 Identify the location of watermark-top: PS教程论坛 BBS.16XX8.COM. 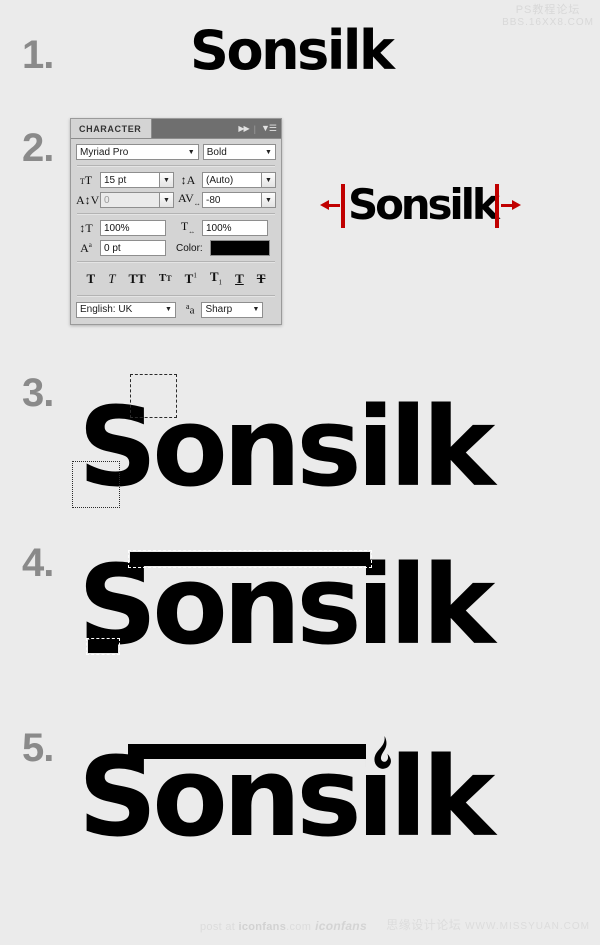
(548, 16).